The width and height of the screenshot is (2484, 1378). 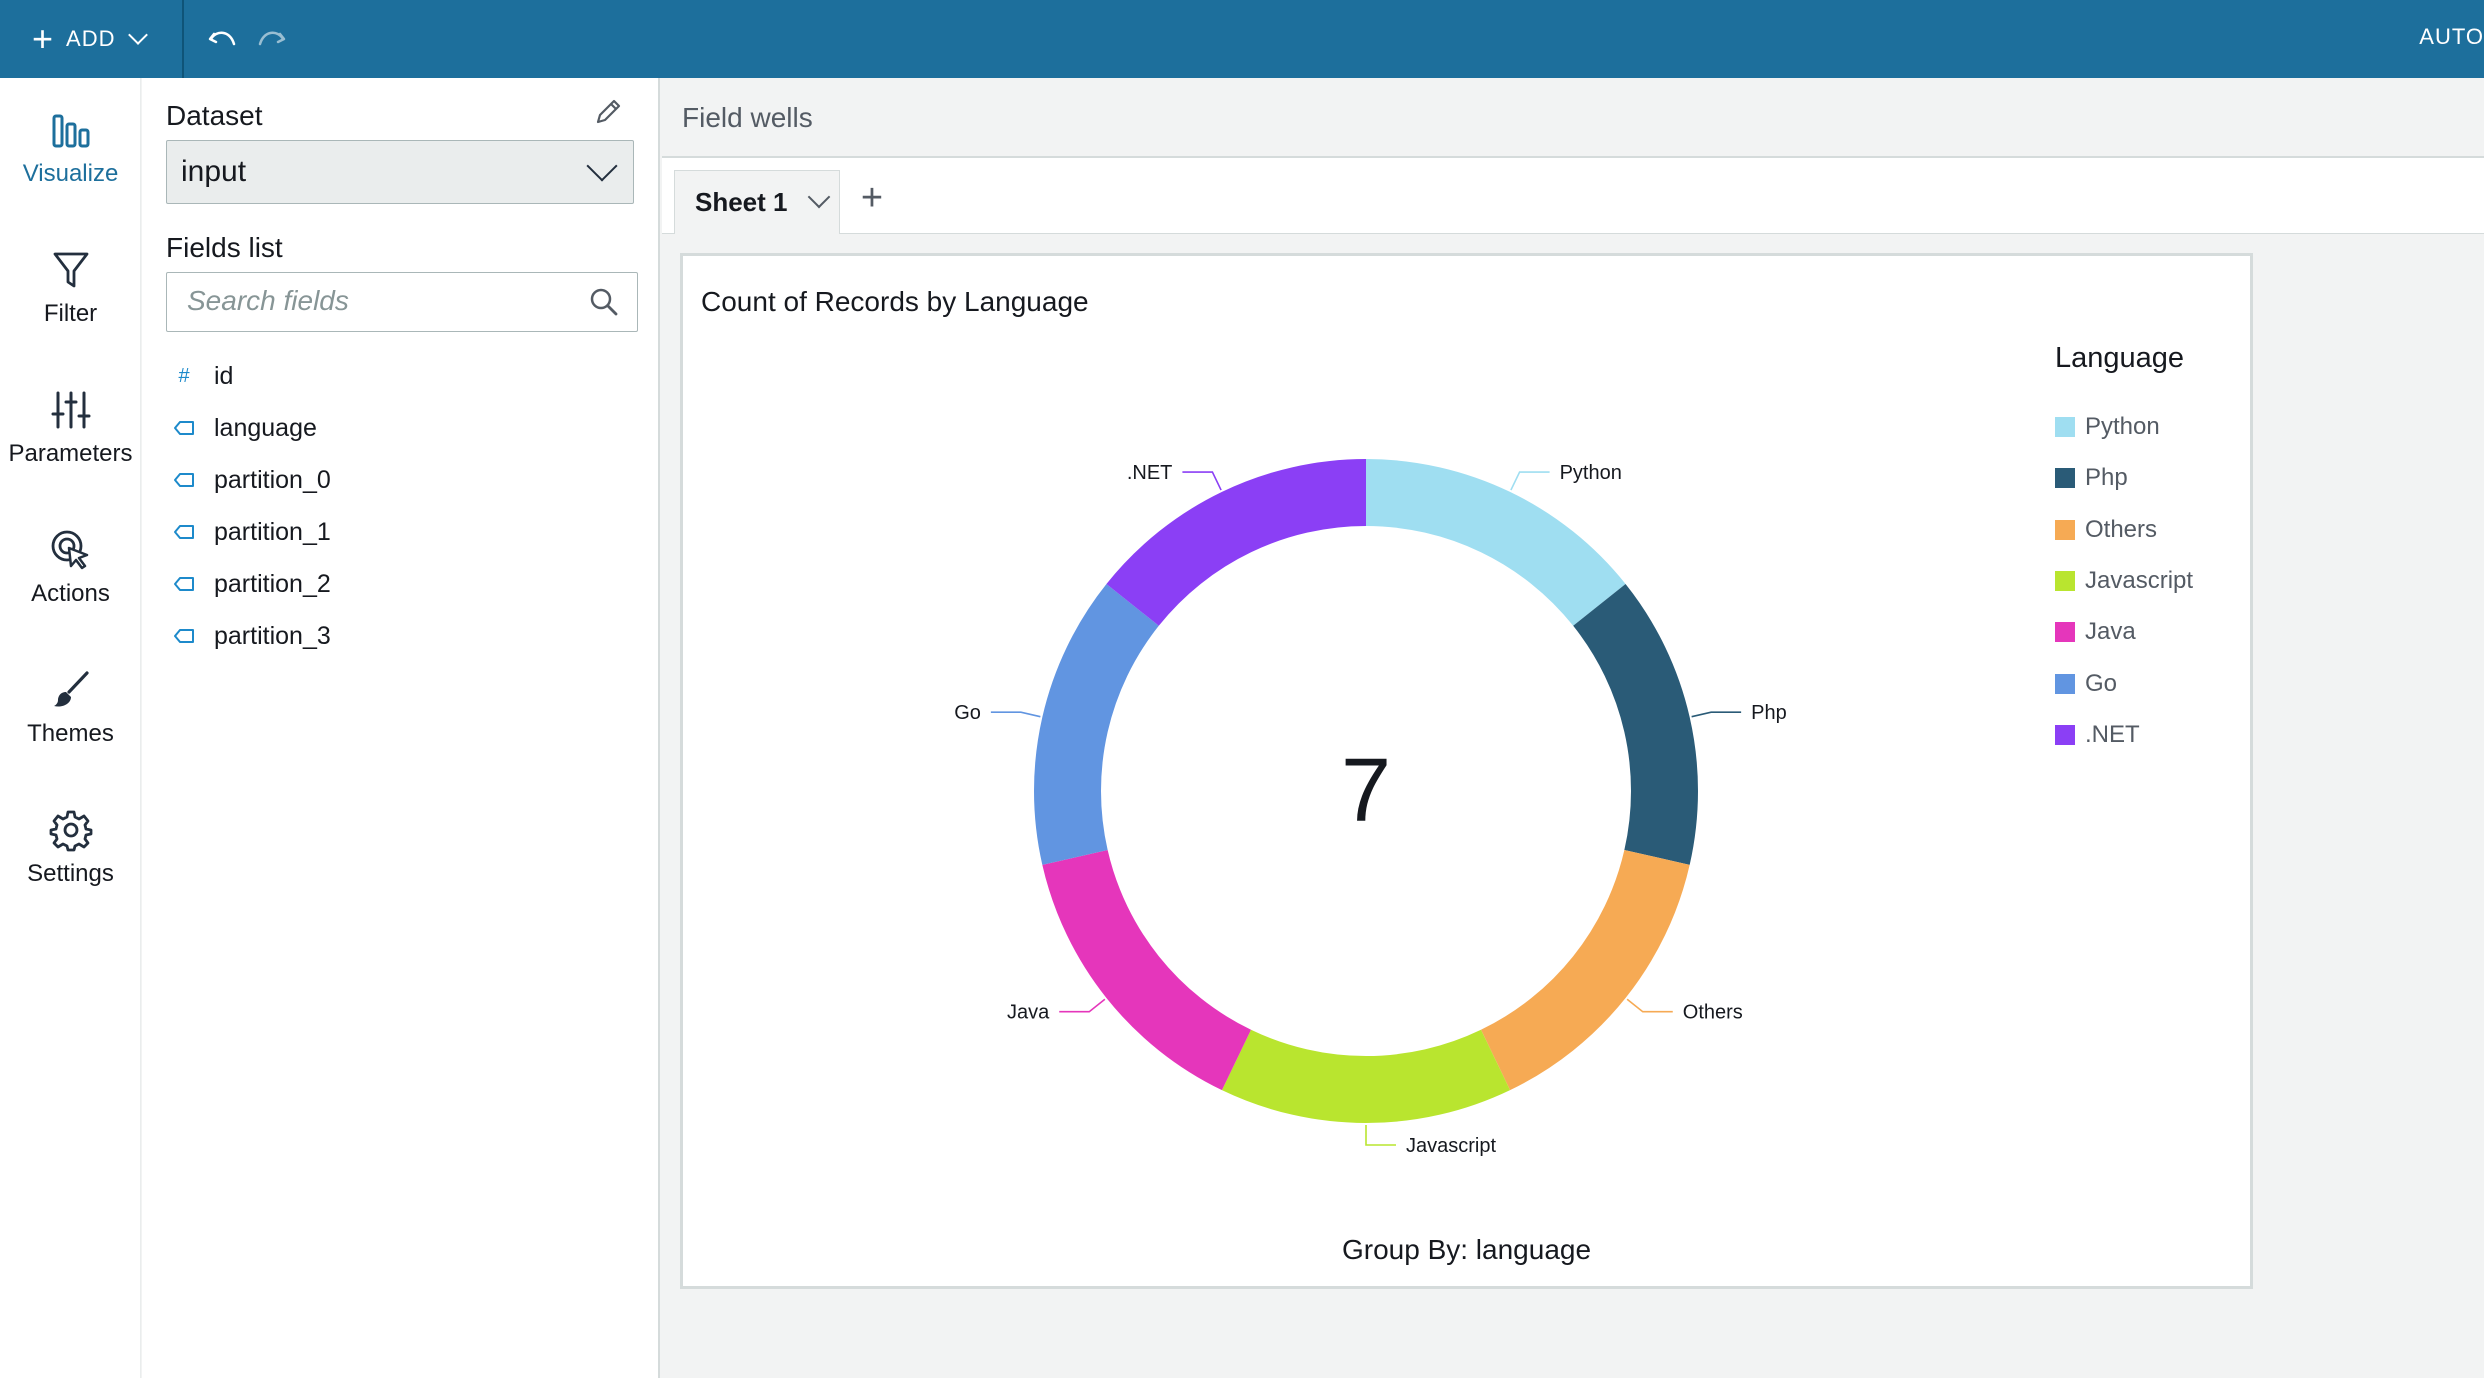 I want to click on field-item-language: language, so click(x=244, y=428).